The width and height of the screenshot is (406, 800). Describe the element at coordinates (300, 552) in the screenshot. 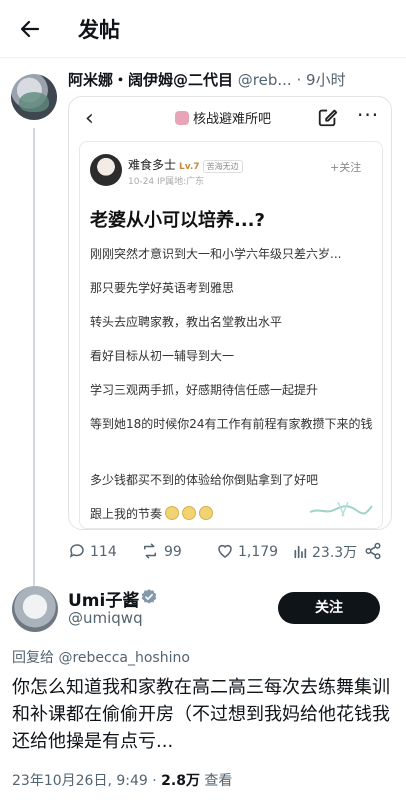

I see `analytics-icon` at that location.